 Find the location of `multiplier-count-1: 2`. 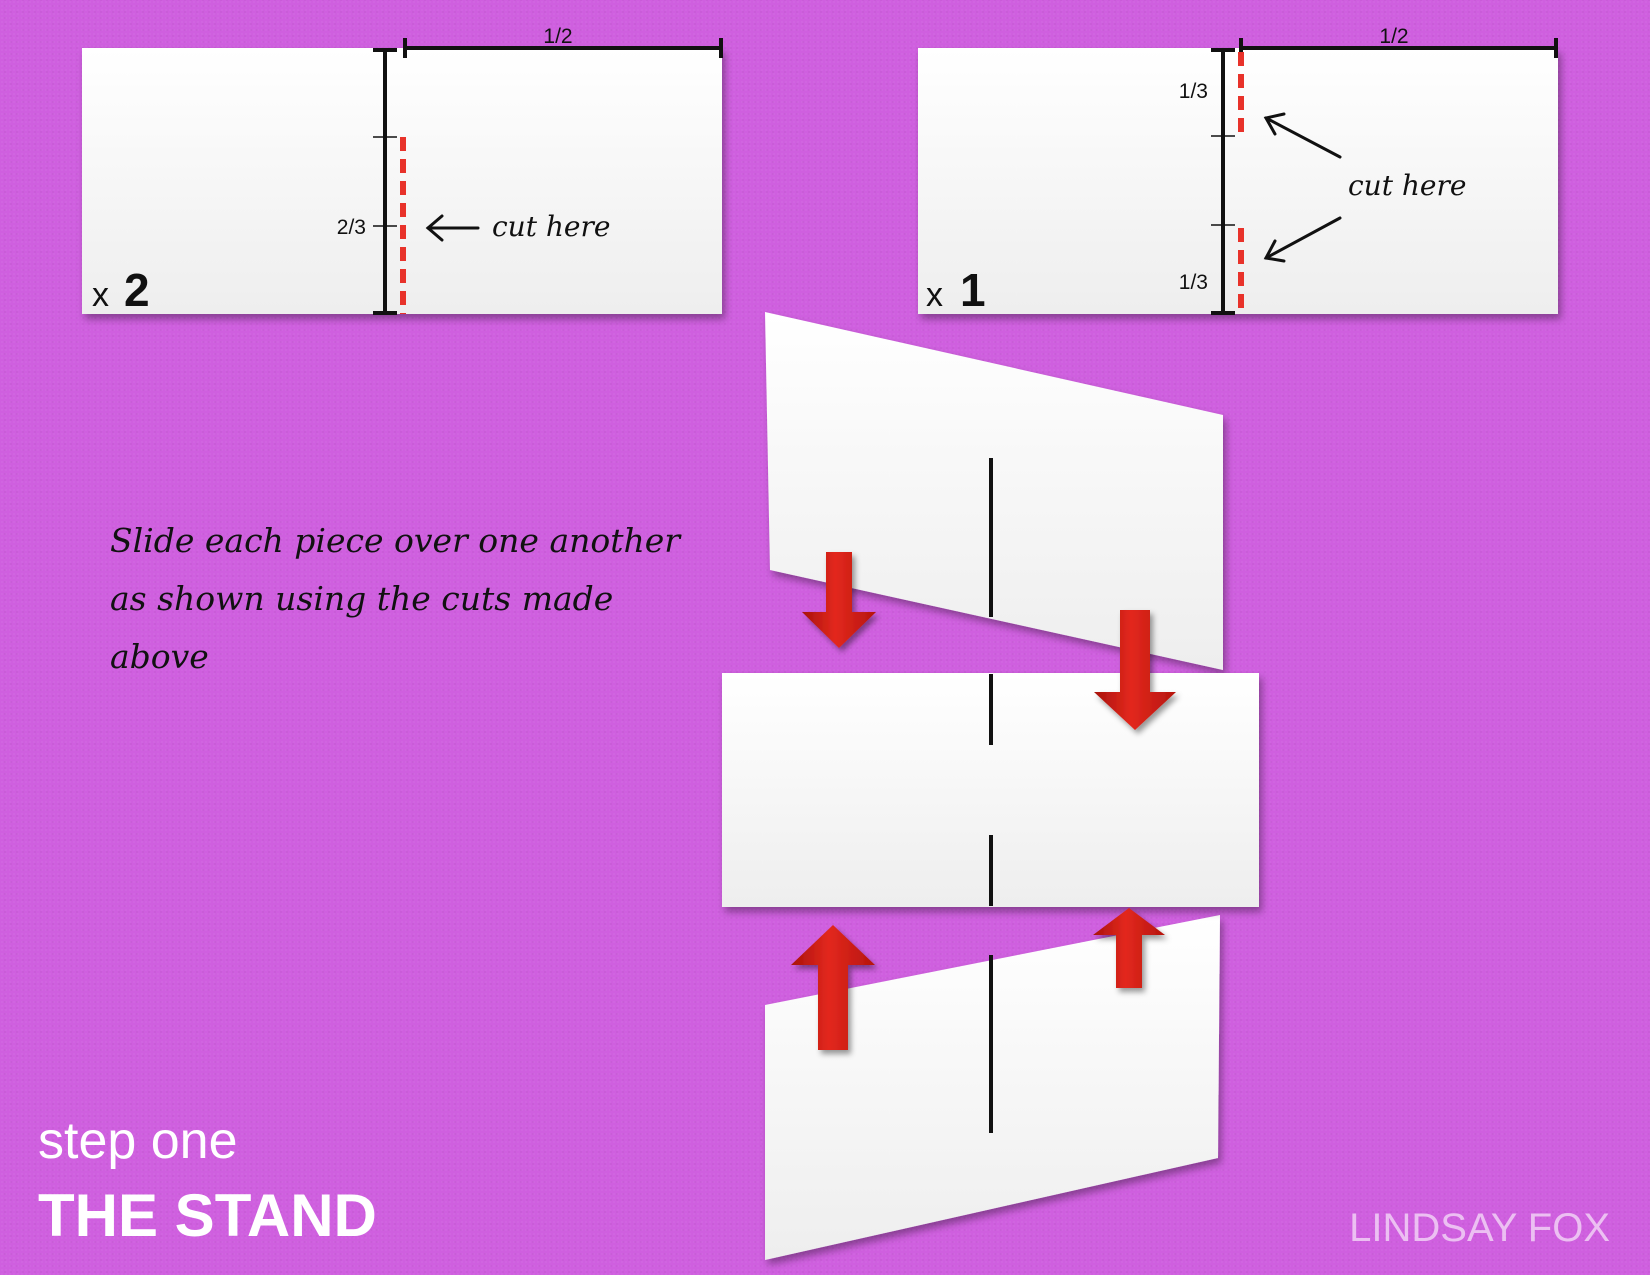

multiplier-count-1: 2 is located at coordinates (137, 290).